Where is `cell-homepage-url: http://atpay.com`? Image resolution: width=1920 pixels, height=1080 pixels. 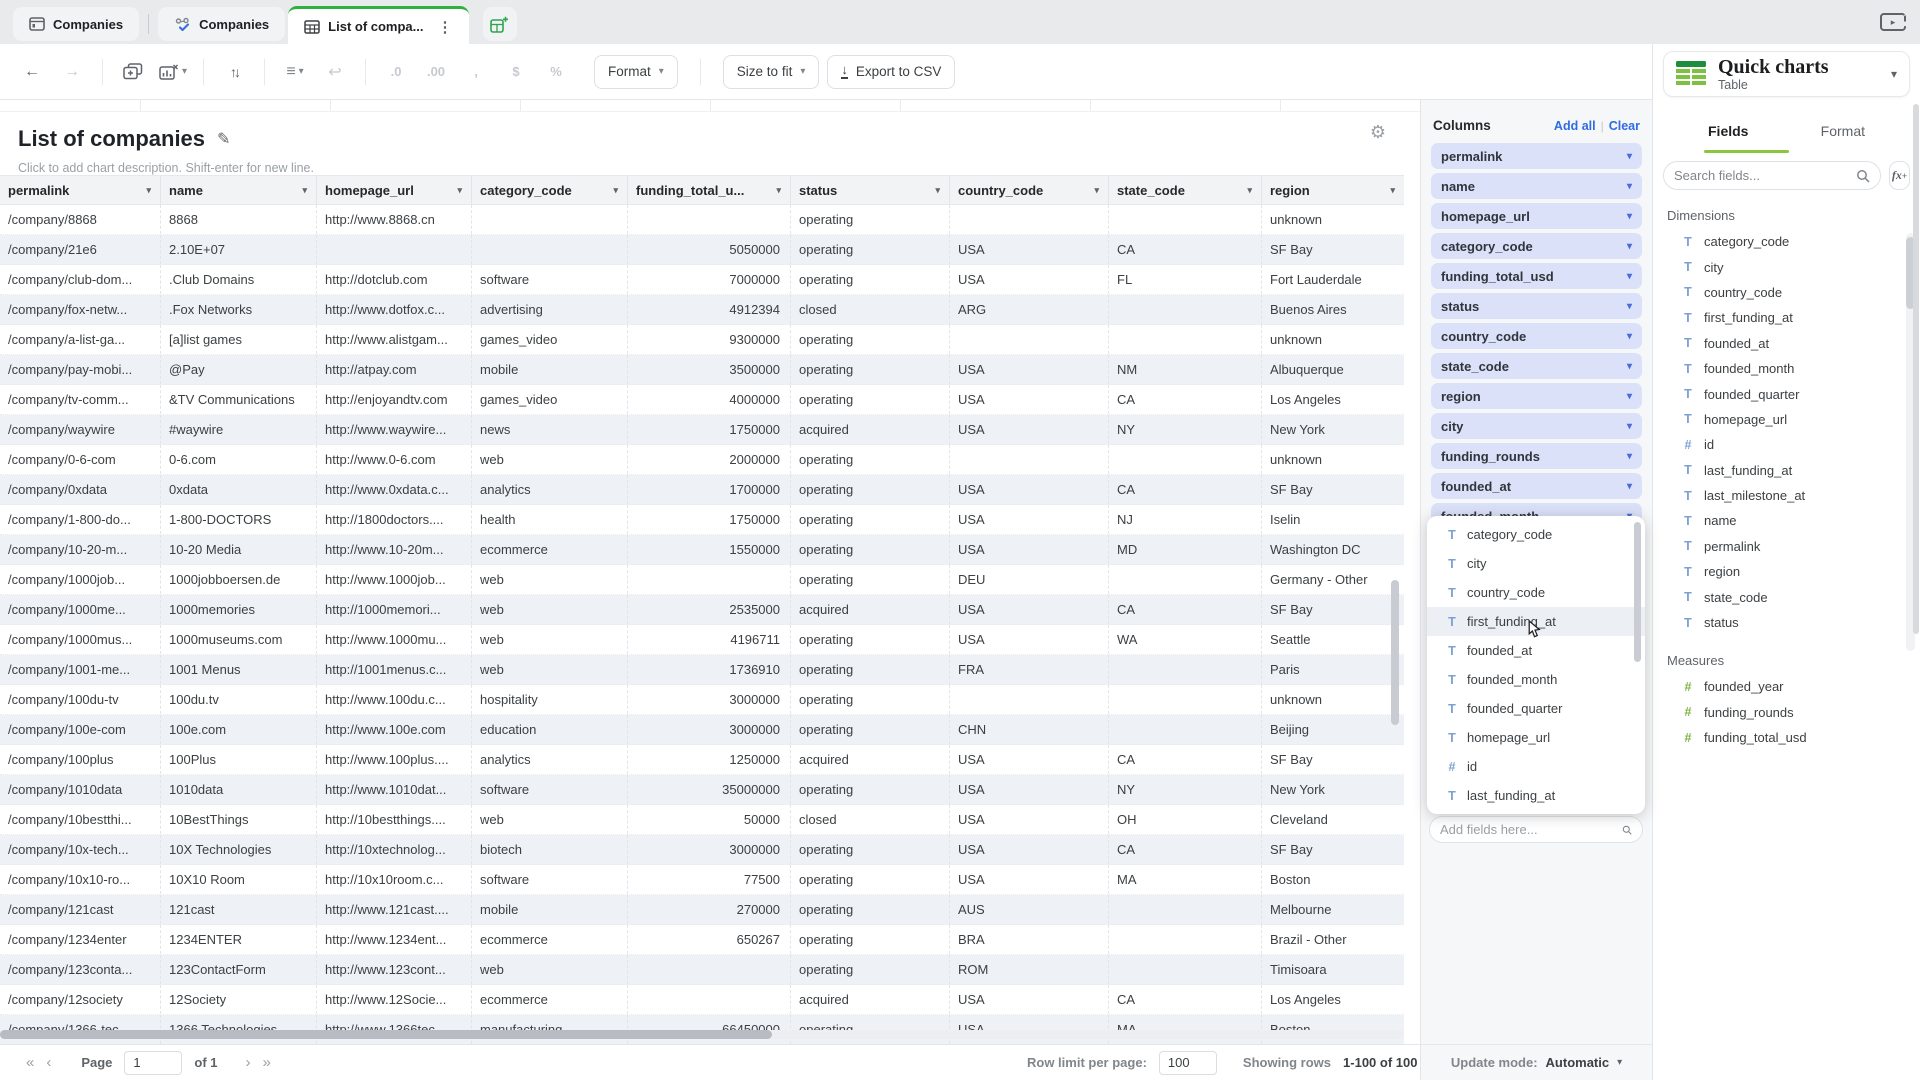
cell-homepage-url: http://atpay.com is located at coordinates (393, 369).